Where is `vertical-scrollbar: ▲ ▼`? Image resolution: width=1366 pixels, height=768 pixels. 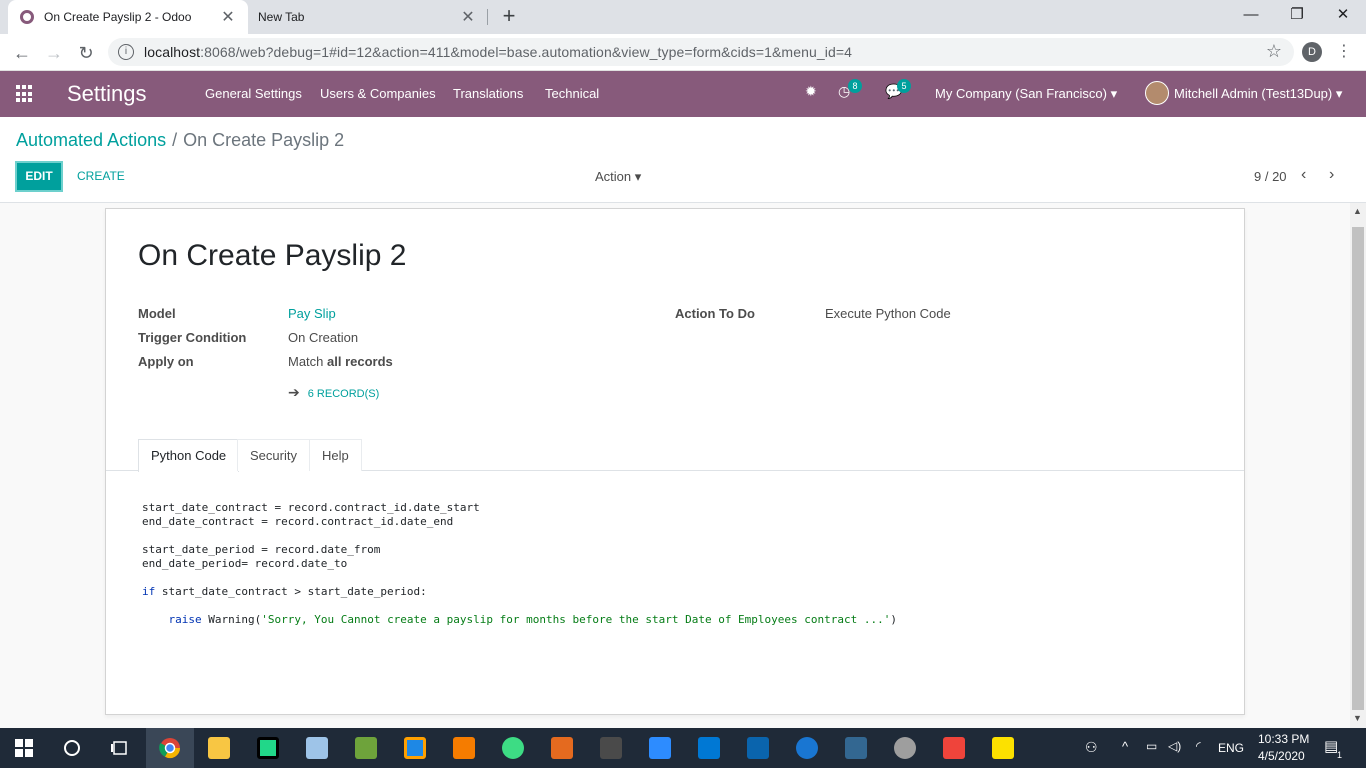
vertical-scrollbar: ▲ ▼ is located at coordinates (1358, 465).